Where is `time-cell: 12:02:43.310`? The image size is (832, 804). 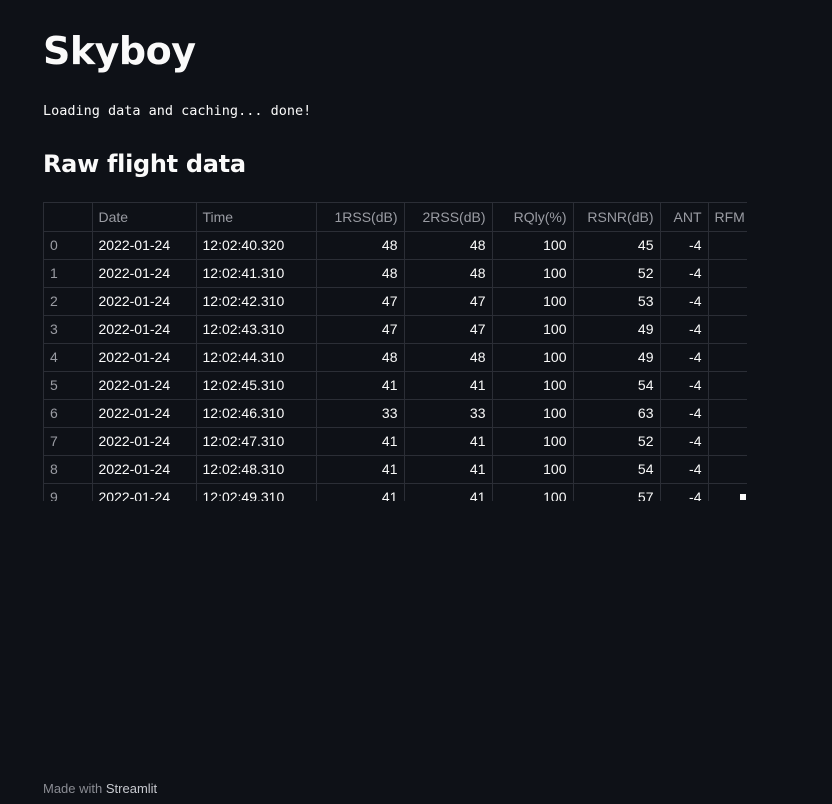 time-cell: 12:02:43.310 is located at coordinates (256, 329).